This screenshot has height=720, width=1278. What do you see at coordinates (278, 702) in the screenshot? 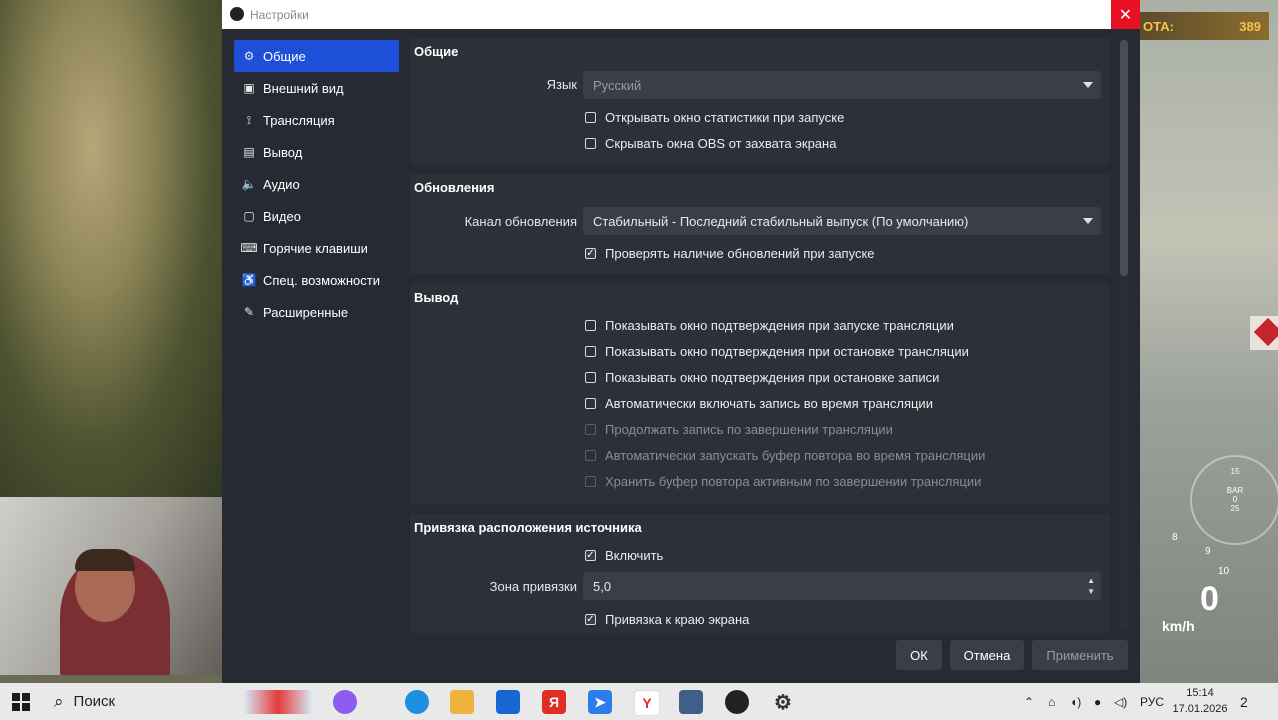
I see `widget-image-icon` at bounding box center [278, 702].